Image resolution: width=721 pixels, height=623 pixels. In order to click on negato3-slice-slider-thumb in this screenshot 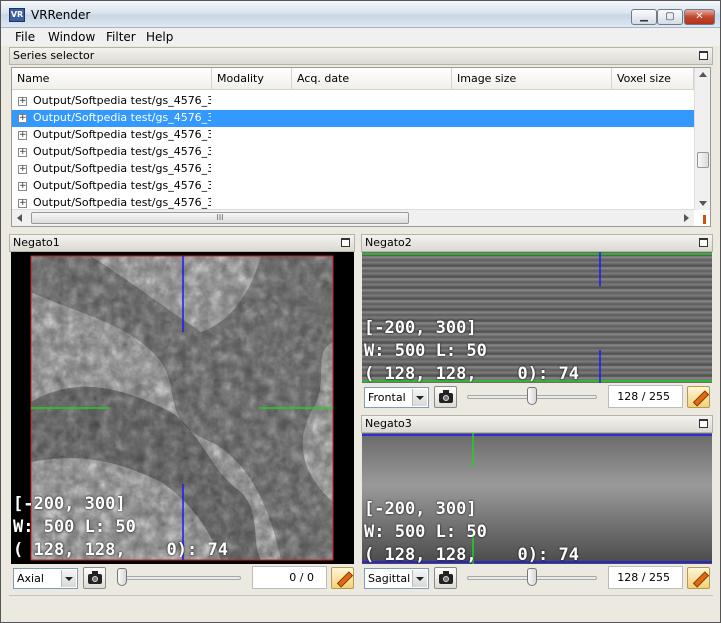, I will do `click(532, 577)`.